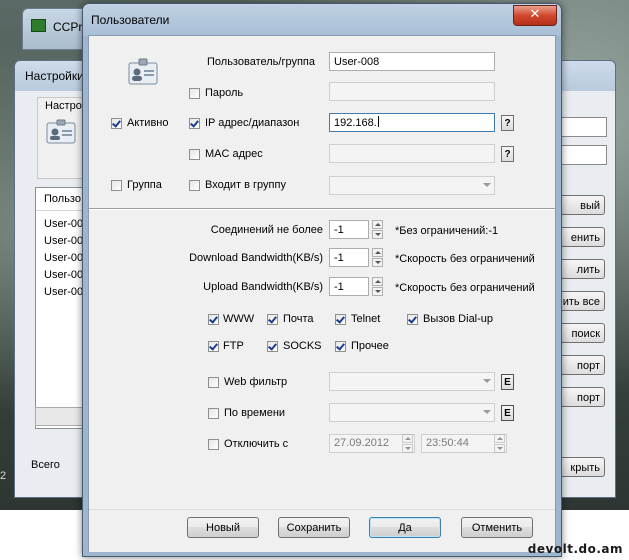 This screenshot has width=629, height=560. What do you see at coordinates (580, 301) in the screenshot?
I see `delete-all-button: ить все` at bounding box center [580, 301].